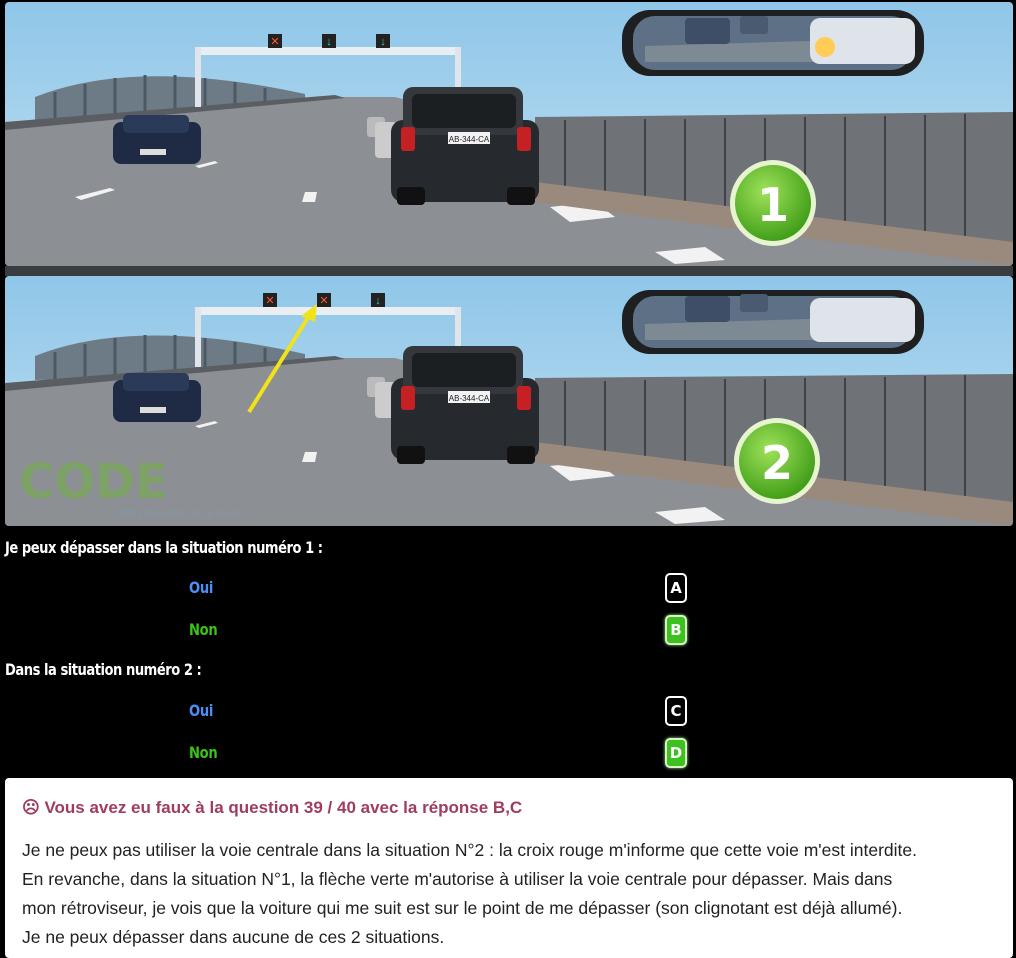 The height and width of the screenshot is (958, 1016). Describe the element at coordinates (203, 629) in the screenshot. I see `question-1-option-non: Non` at that location.